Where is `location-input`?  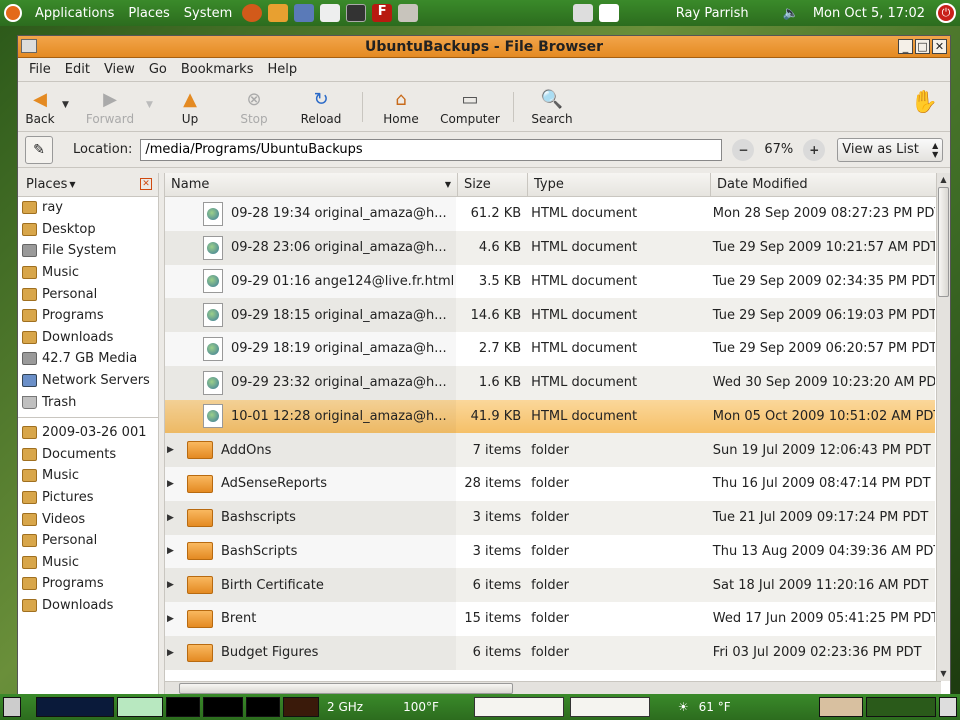
location-input is located at coordinates (431, 149).